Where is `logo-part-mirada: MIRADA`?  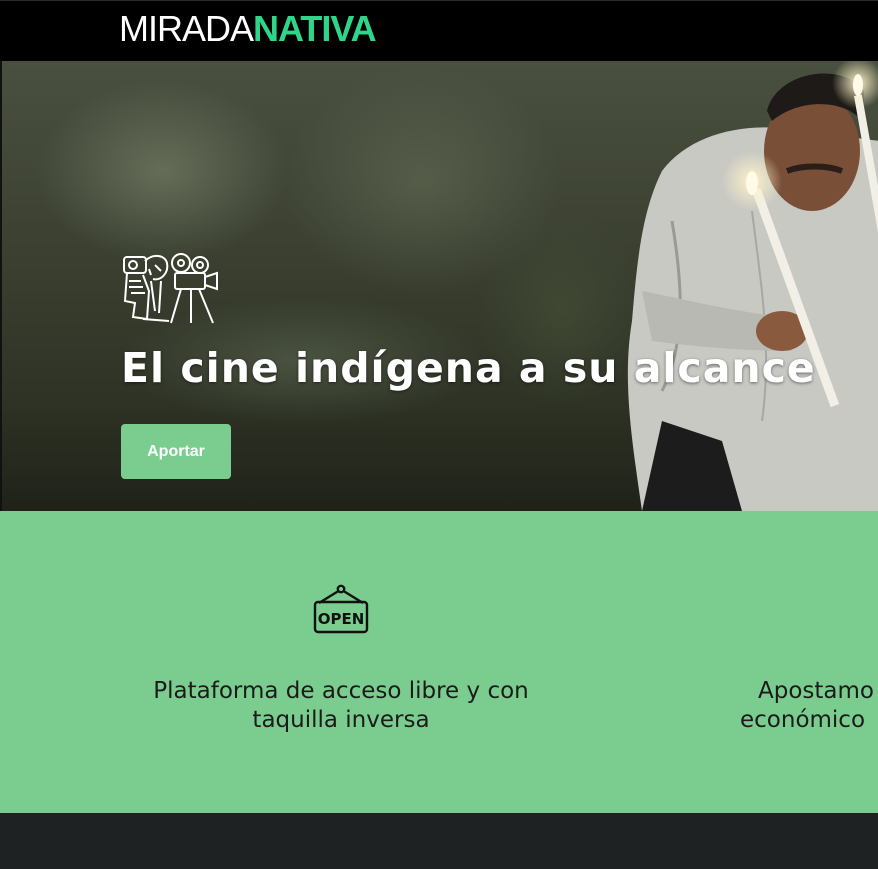
logo-part-mirada: MIRADA is located at coordinates (186, 28).